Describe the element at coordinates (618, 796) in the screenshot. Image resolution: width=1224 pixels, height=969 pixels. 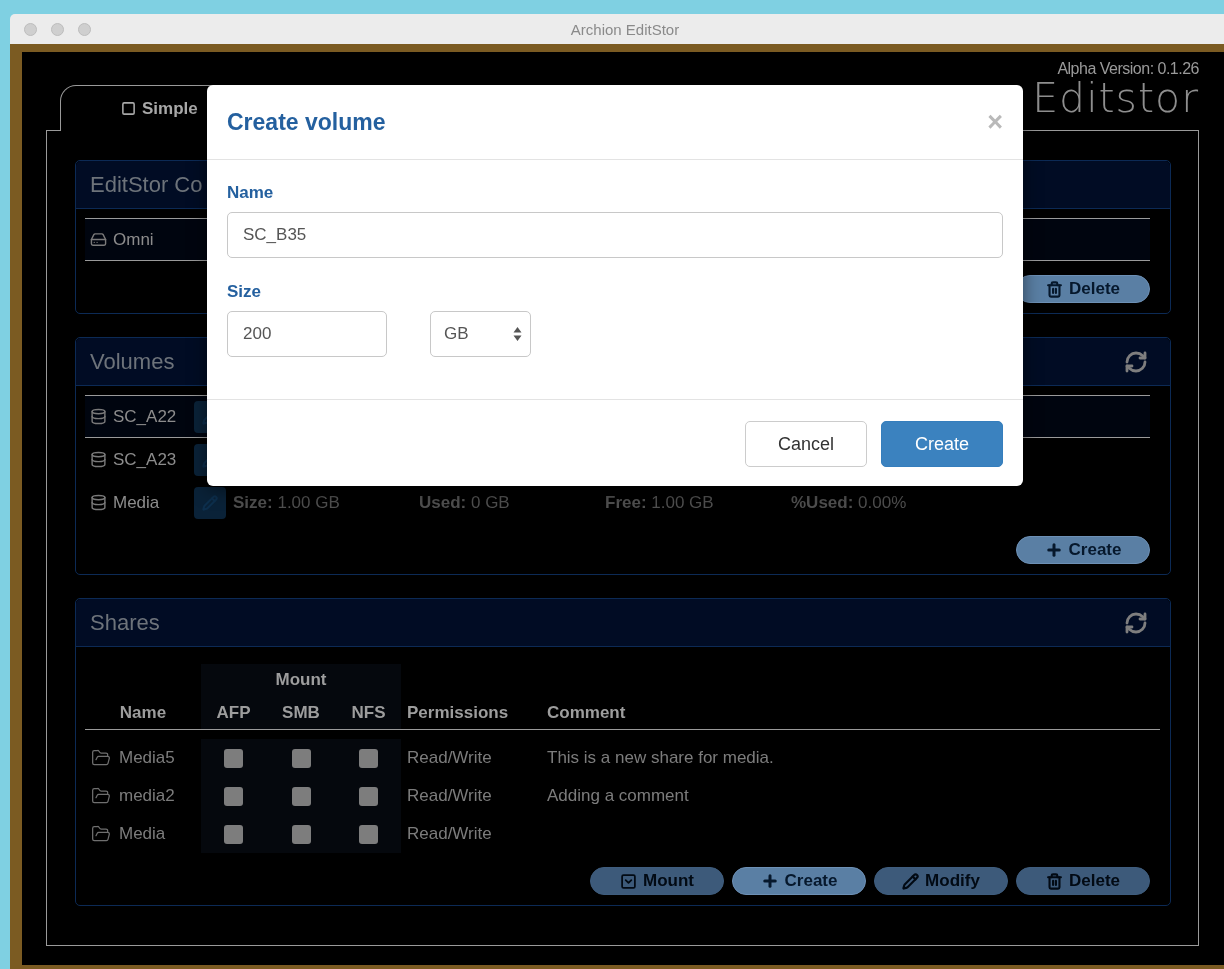
I see `comment-cell-text: Adding a comment` at that location.